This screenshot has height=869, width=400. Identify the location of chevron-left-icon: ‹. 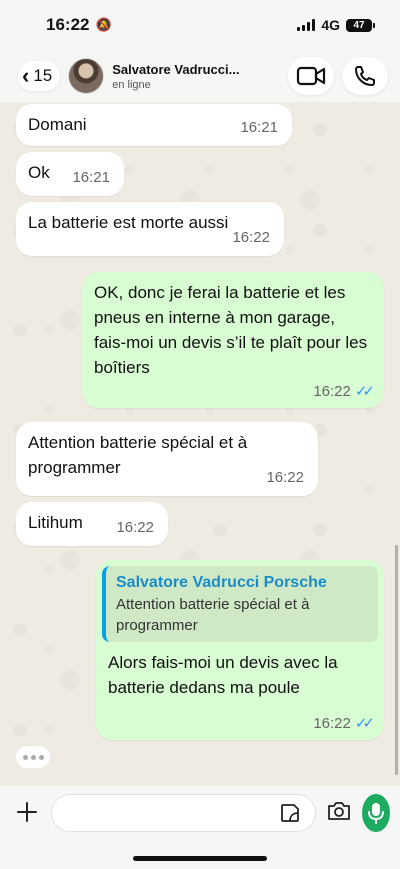
(26, 75).